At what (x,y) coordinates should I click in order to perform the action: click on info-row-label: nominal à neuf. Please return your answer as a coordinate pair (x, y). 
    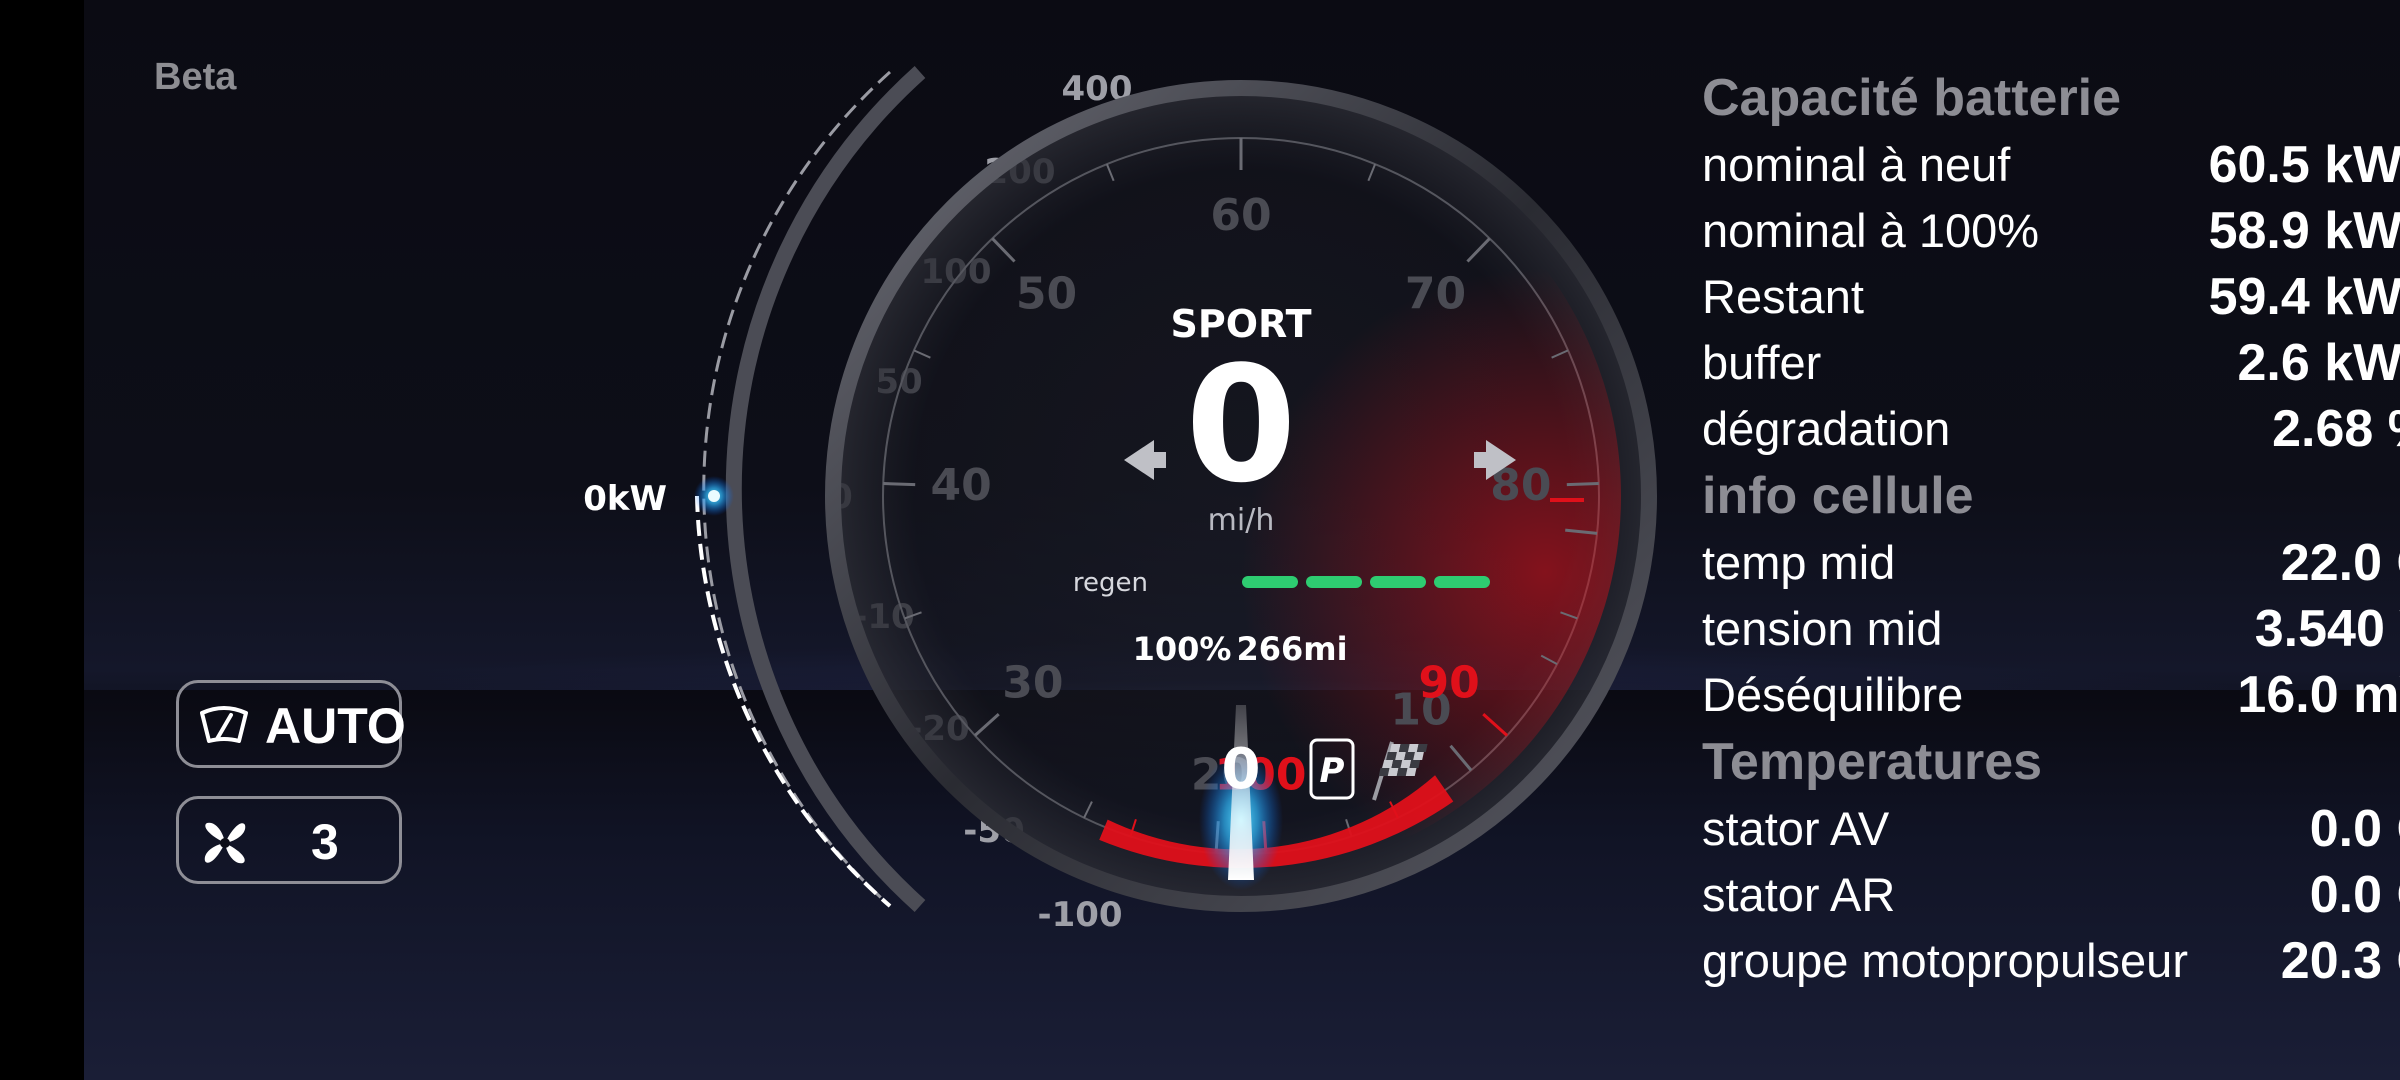
    Looking at the image, I should click on (1856, 164).